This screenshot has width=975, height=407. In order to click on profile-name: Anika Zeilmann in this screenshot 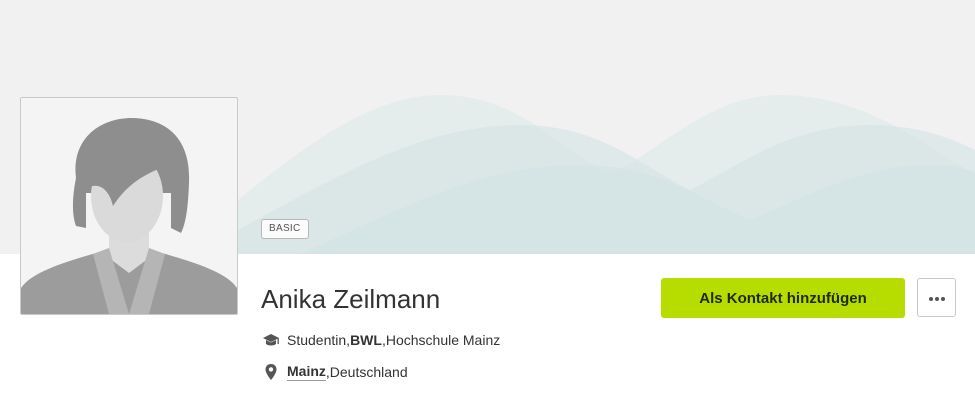, I will do `click(351, 299)`.